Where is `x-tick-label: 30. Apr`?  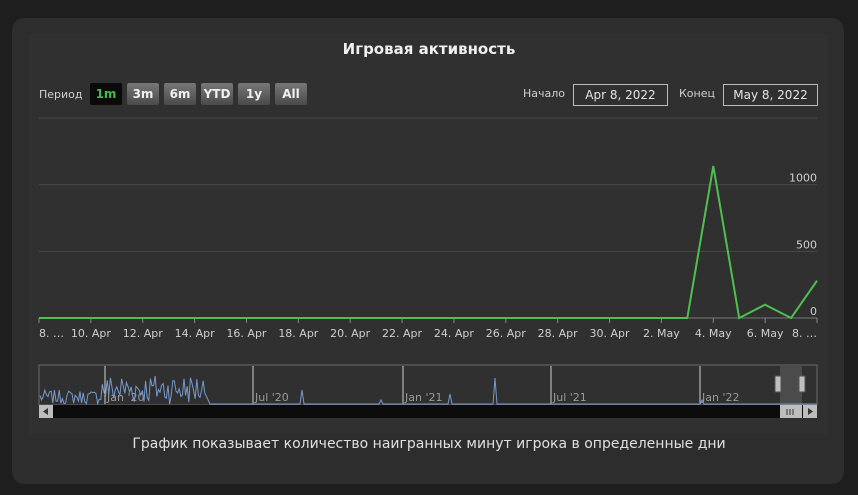 x-tick-label: 30. Apr is located at coordinates (610, 333).